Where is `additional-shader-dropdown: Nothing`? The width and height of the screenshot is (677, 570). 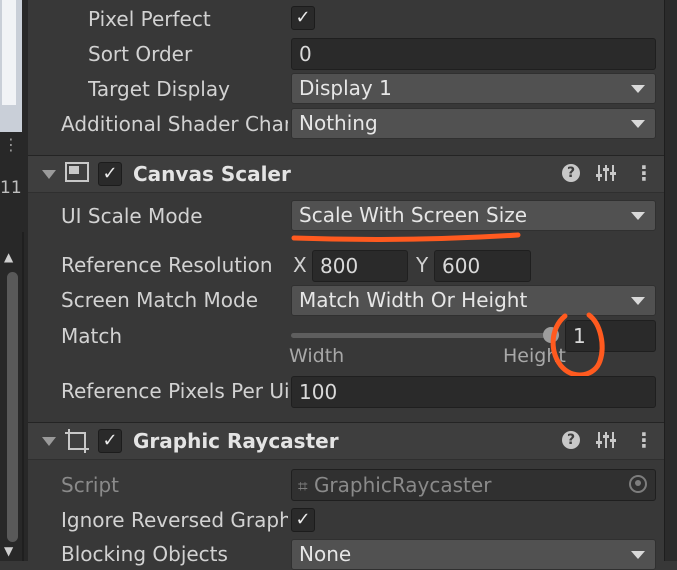 additional-shader-dropdown: Nothing is located at coordinates (473, 123).